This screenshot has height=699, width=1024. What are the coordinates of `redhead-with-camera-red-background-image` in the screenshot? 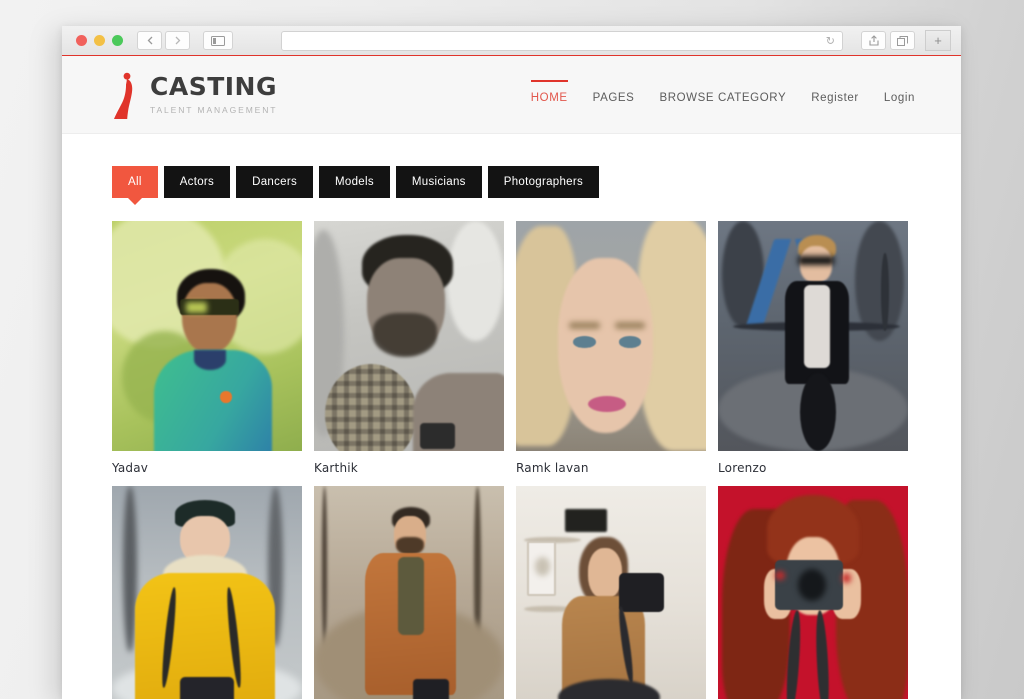 It's located at (813, 592).